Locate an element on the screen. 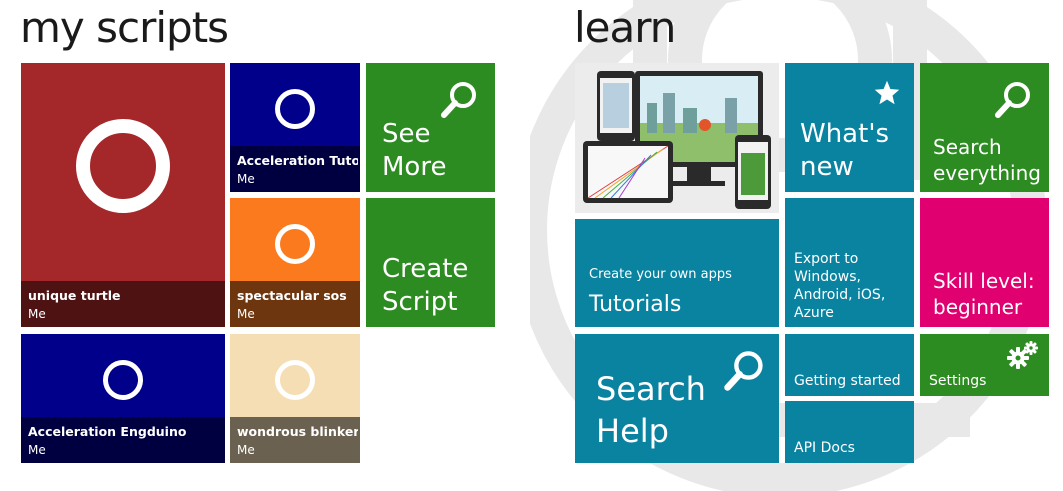 This screenshot has height=491, width=1063. api-docs-button: API Docs is located at coordinates (849, 432).